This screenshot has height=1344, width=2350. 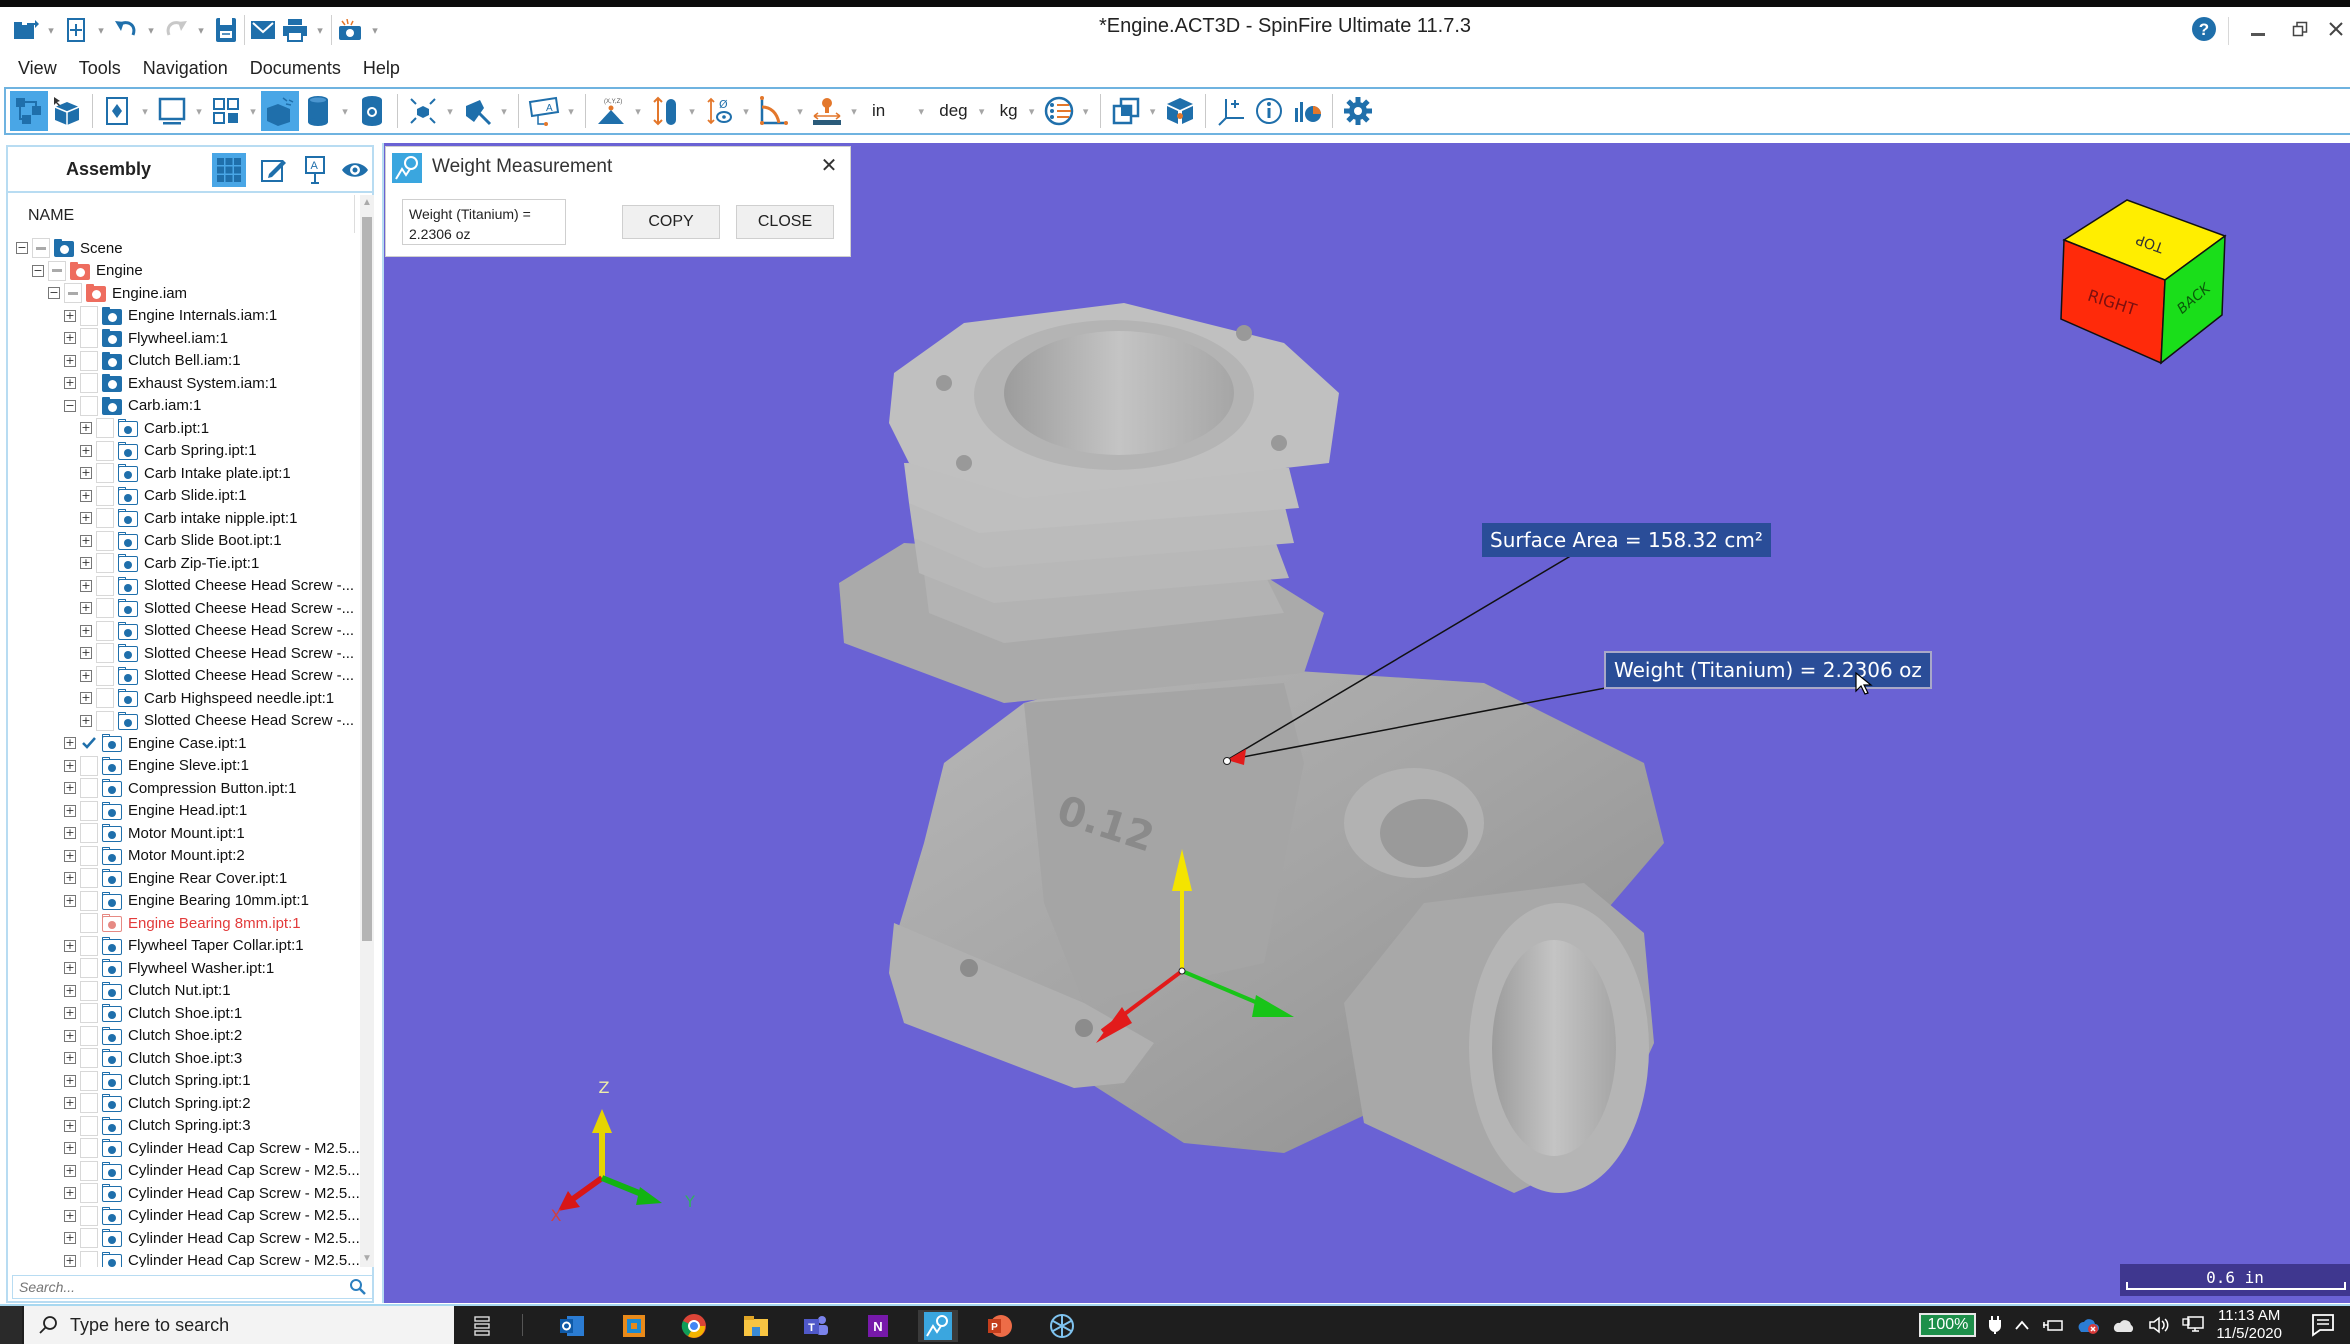 I want to click on task-view-button, so click(x=482, y=1326).